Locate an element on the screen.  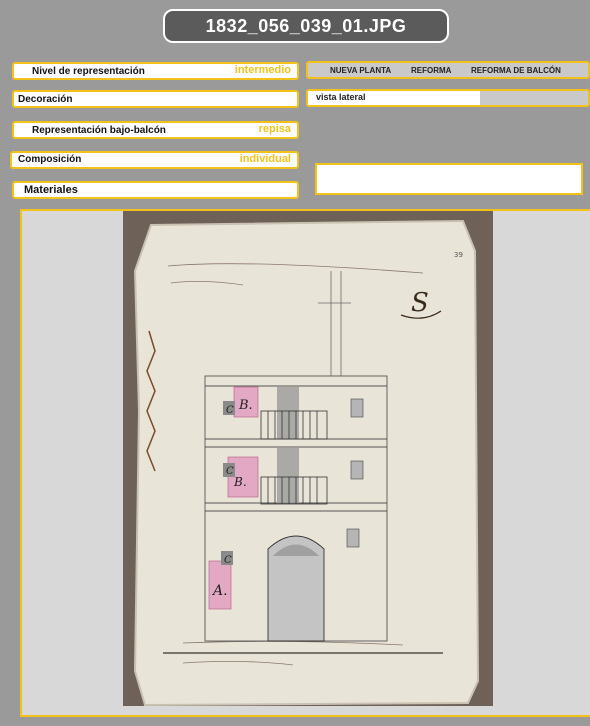
composicion-field: Composición individual is located at coordinates (154, 160).